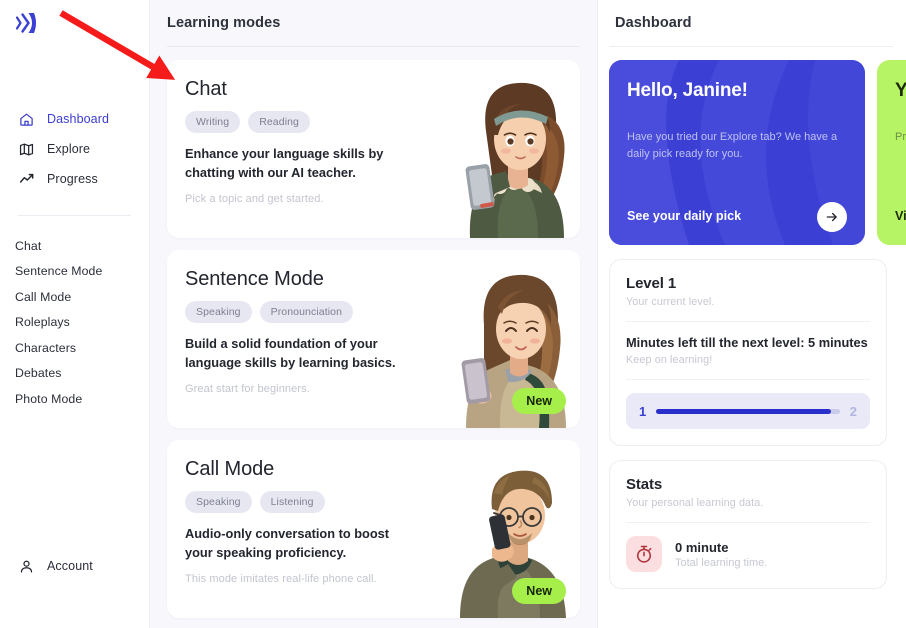  I want to click on soundwave-logo-icon, so click(26, 23).